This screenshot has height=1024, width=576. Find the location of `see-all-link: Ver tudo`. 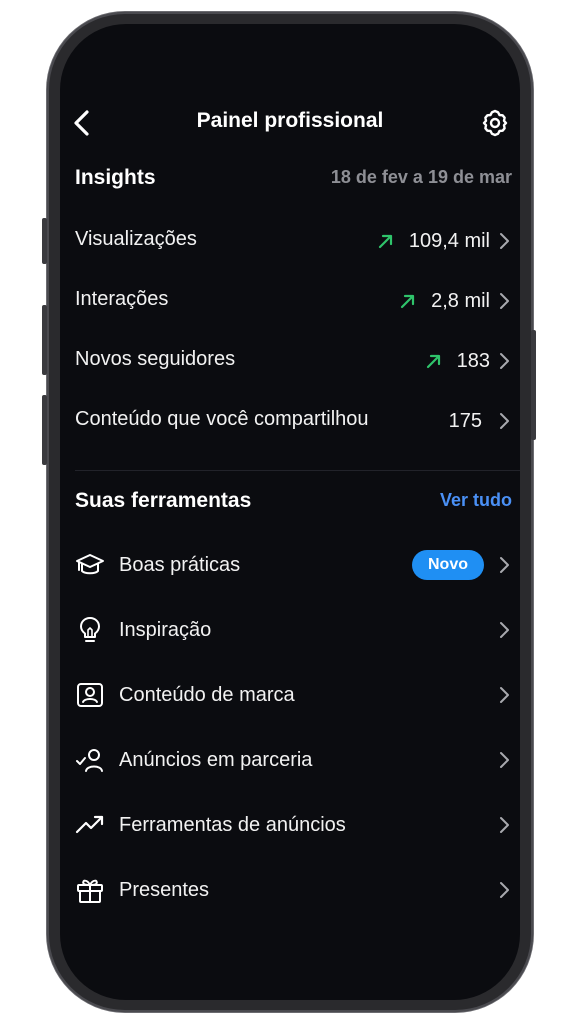

see-all-link: Ver tudo is located at coordinates (476, 500).